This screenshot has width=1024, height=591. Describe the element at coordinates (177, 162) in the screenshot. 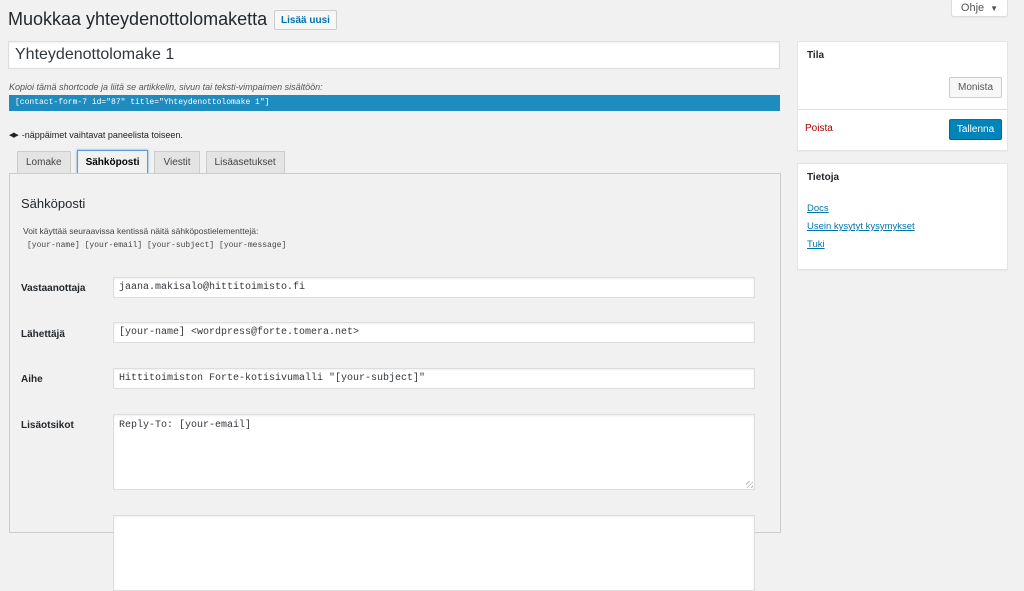

I see `tab-messages: Viestit` at that location.